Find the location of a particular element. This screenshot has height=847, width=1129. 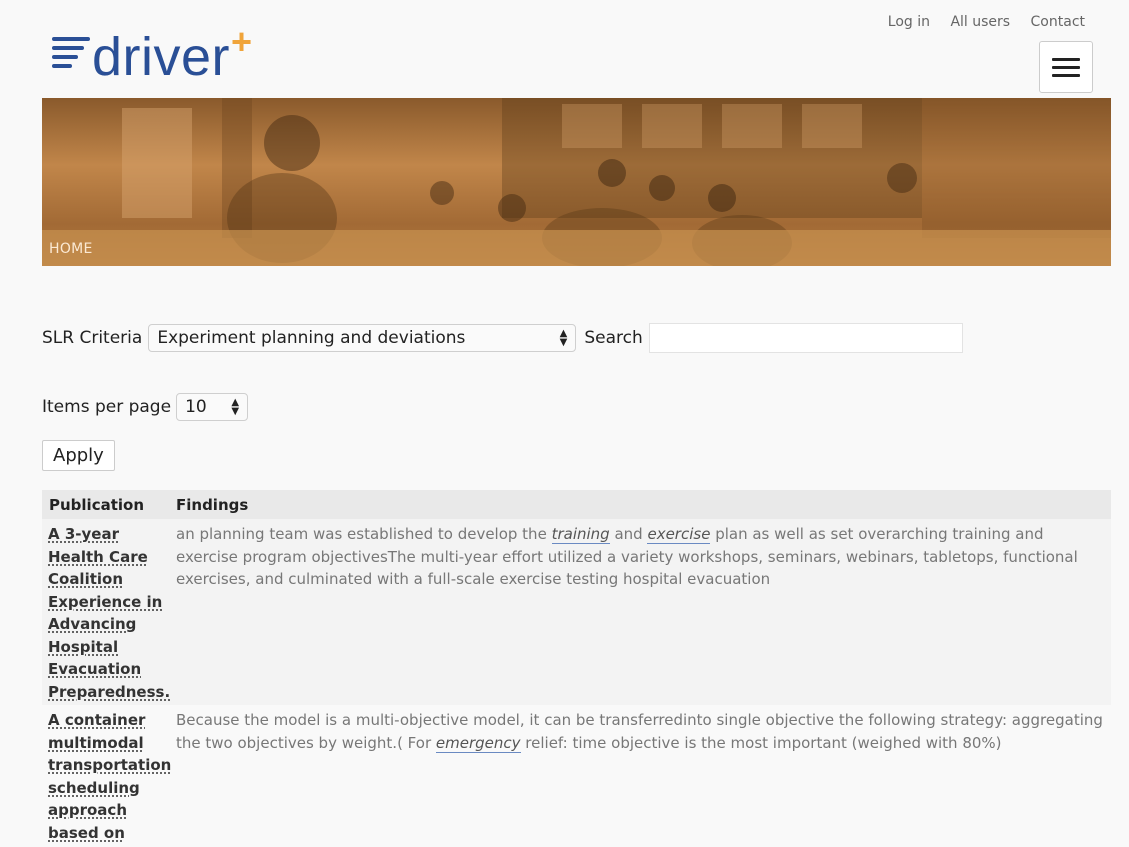

driver-logo: driver + is located at coordinates (152, 57).